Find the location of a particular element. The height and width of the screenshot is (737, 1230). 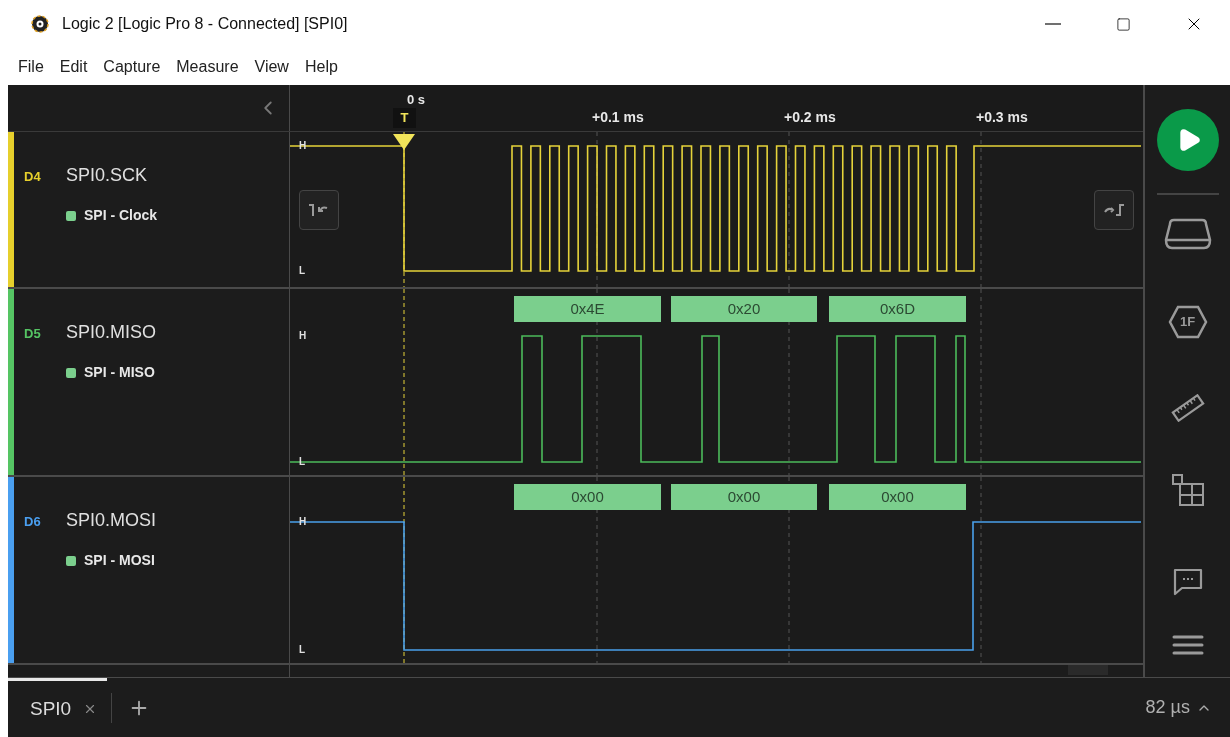

menu-item: File is located at coordinates (31, 66).